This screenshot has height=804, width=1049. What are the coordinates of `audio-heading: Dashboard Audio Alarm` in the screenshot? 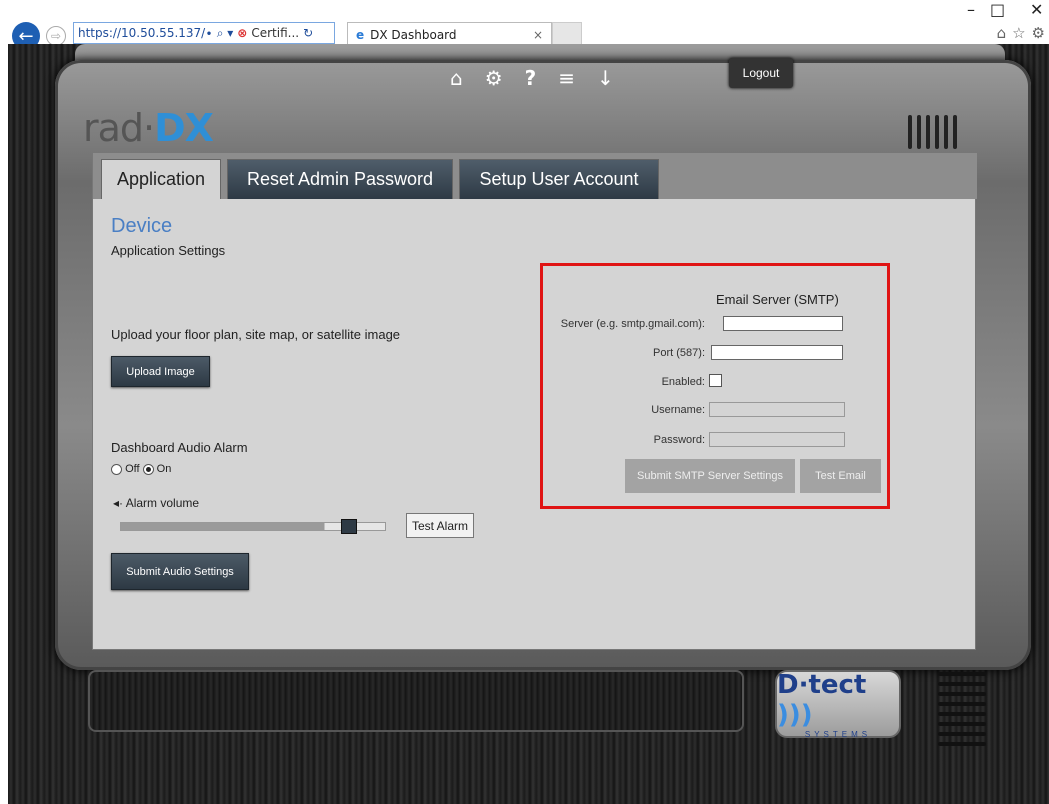 It's located at (179, 447).